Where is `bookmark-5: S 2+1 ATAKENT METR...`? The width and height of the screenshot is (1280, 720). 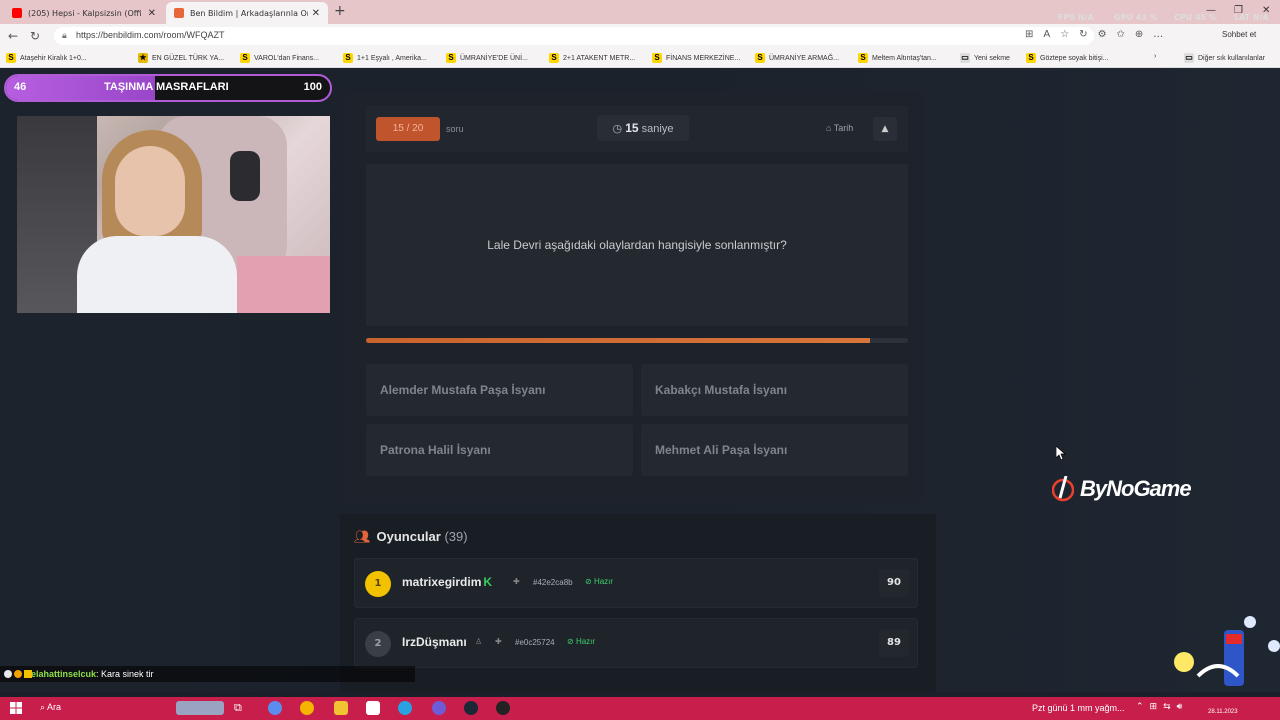
bookmark-5: S 2+1 ATAKENT METR... is located at coordinates (592, 58).